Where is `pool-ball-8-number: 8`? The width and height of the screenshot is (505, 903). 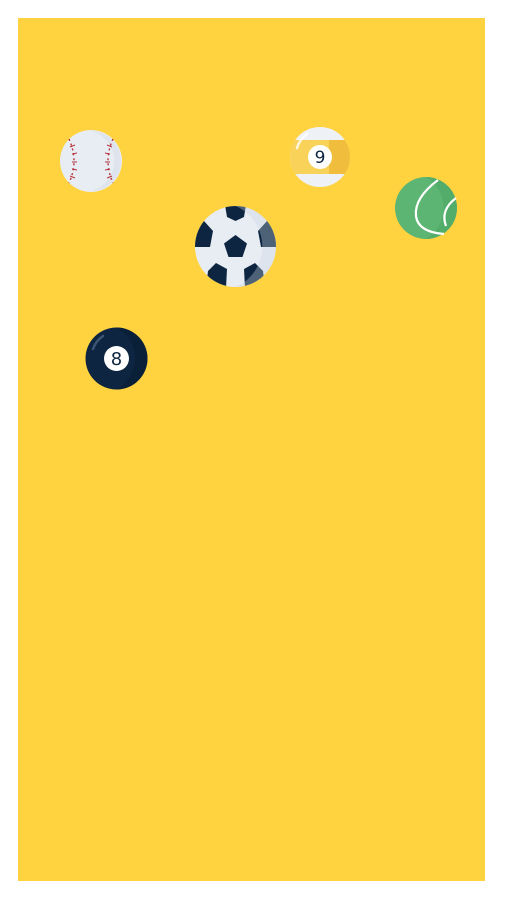
pool-ball-8-number: 8 is located at coordinates (116, 359).